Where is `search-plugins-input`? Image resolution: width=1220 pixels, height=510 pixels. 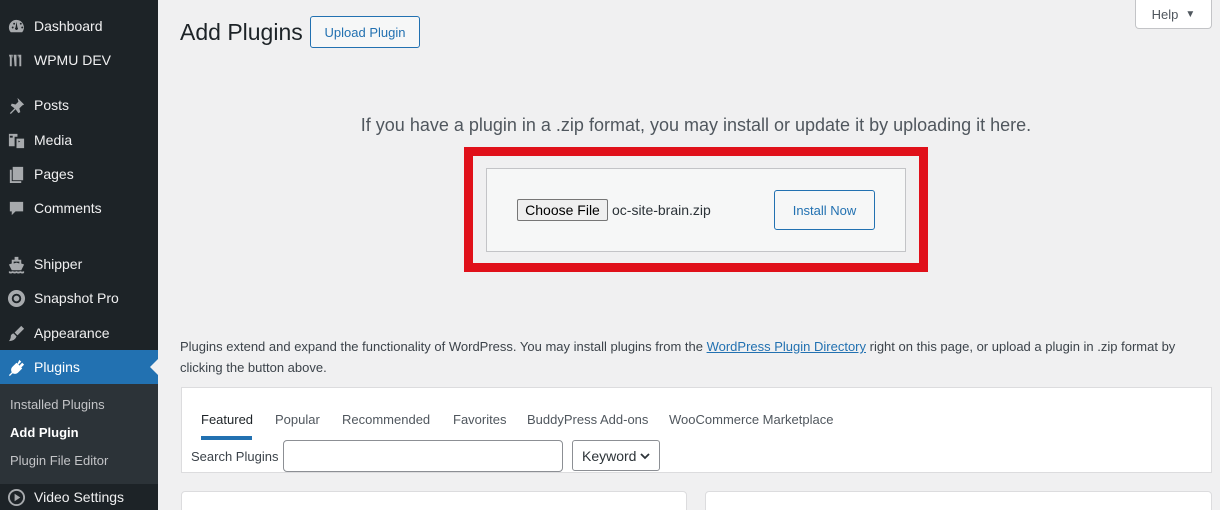
search-plugins-input is located at coordinates (423, 456).